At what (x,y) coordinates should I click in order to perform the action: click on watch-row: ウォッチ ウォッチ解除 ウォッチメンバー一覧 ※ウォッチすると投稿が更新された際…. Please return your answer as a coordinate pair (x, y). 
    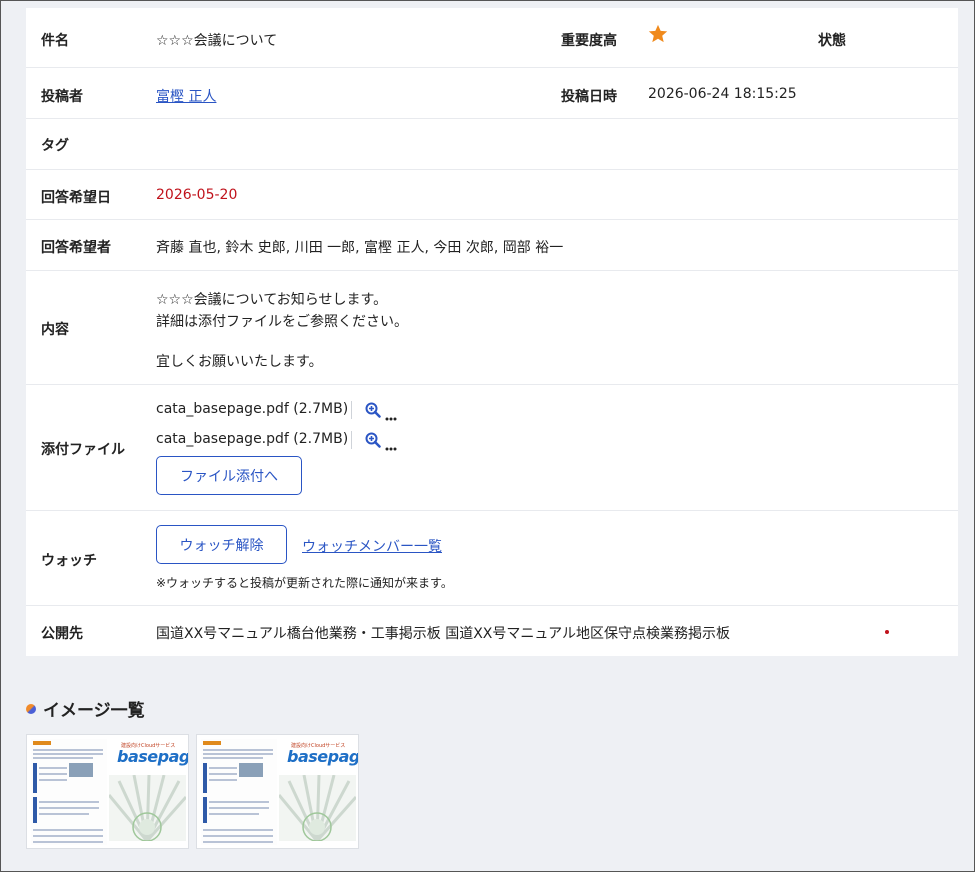
    Looking at the image, I should click on (492, 558).